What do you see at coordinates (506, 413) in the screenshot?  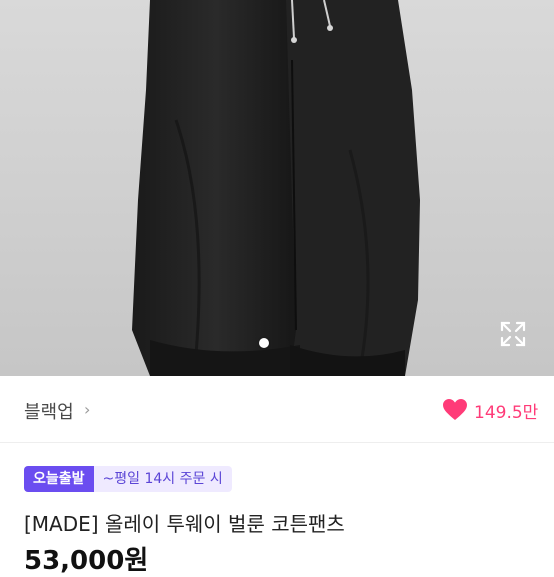 I see `like-count: 149.5만` at bounding box center [506, 413].